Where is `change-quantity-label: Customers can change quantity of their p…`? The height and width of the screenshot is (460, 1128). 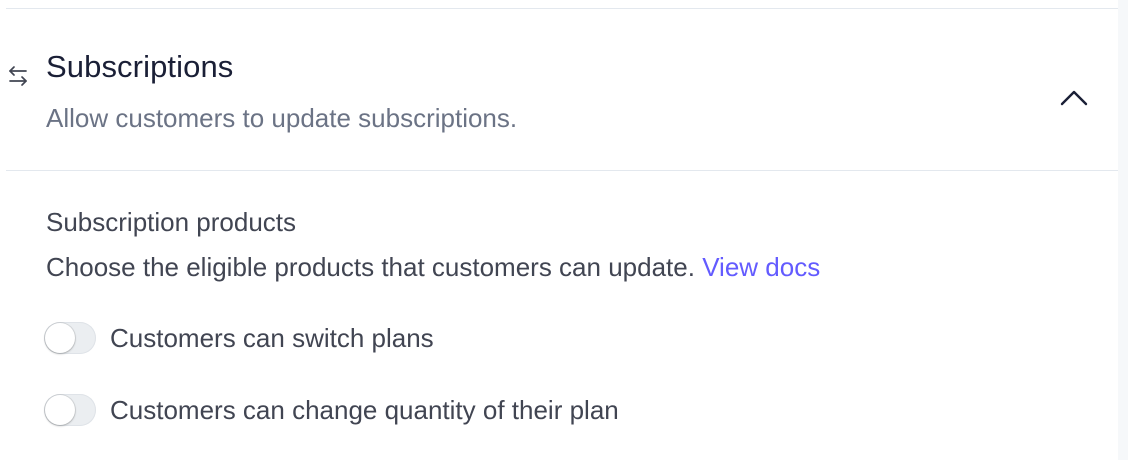 change-quantity-label: Customers can change quantity of their p… is located at coordinates (364, 410).